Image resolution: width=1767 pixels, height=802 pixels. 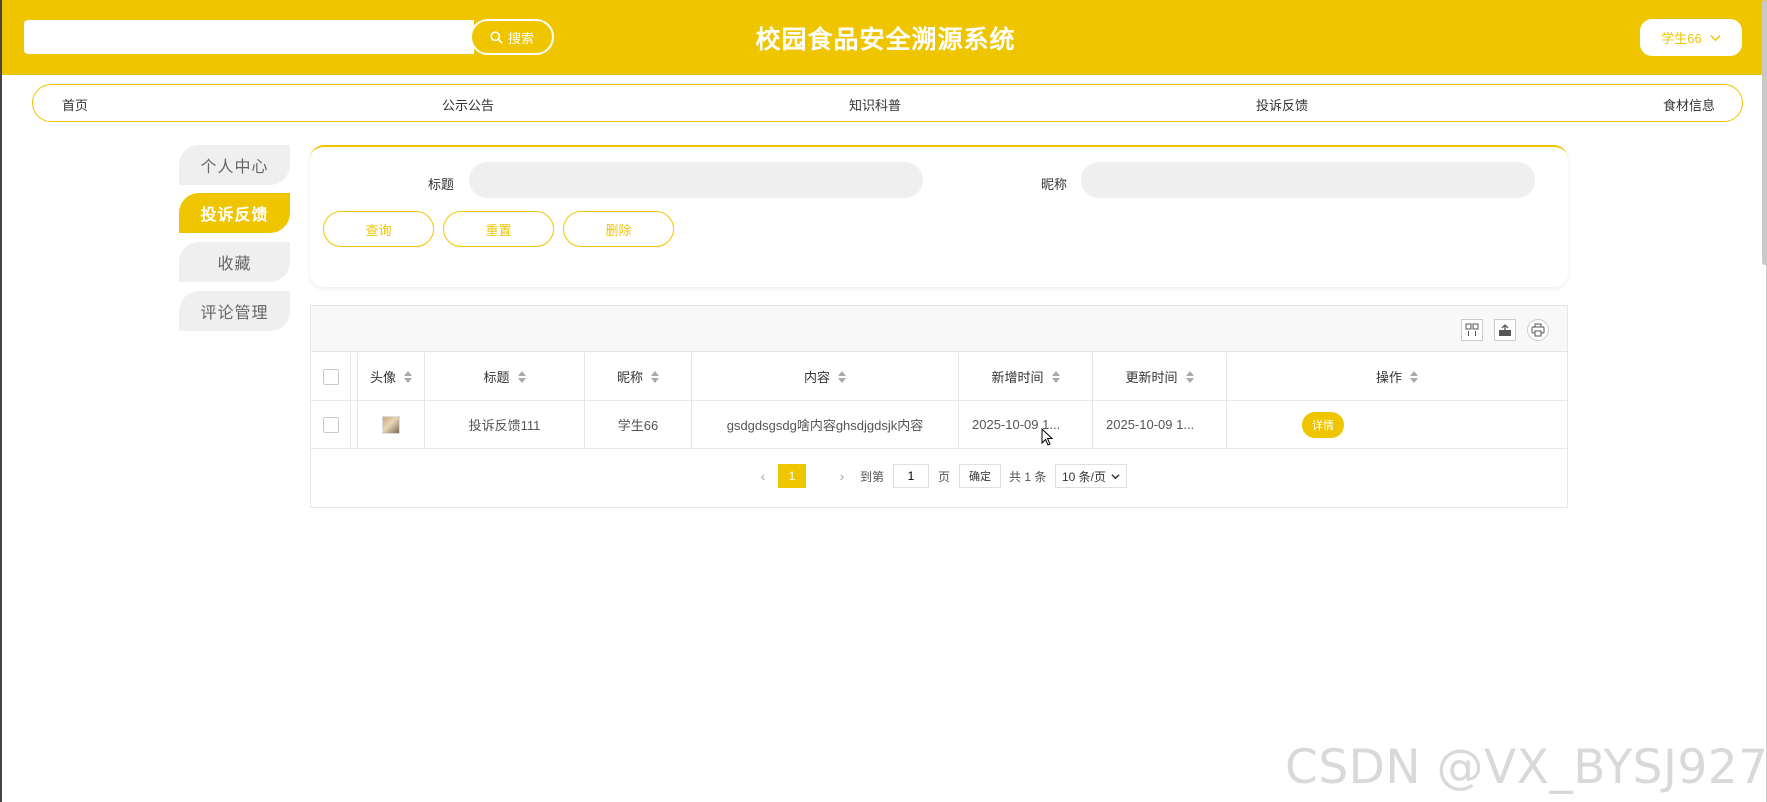 What do you see at coordinates (1047, 437) in the screenshot?
I see `mouse-cursor-icon` at bounding box center [1047, 437].